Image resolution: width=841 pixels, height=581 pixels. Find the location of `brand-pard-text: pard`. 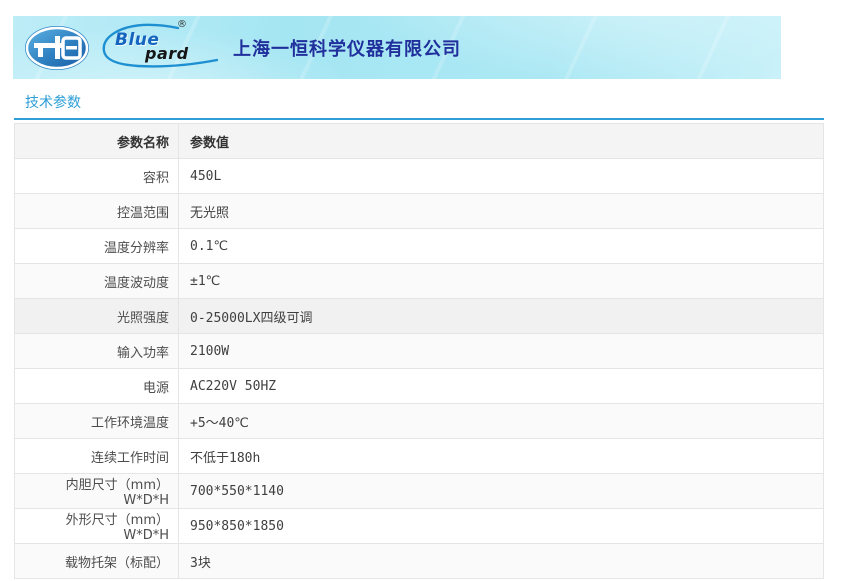

brand-pard-text: pard is located at coordinates (167, 53).